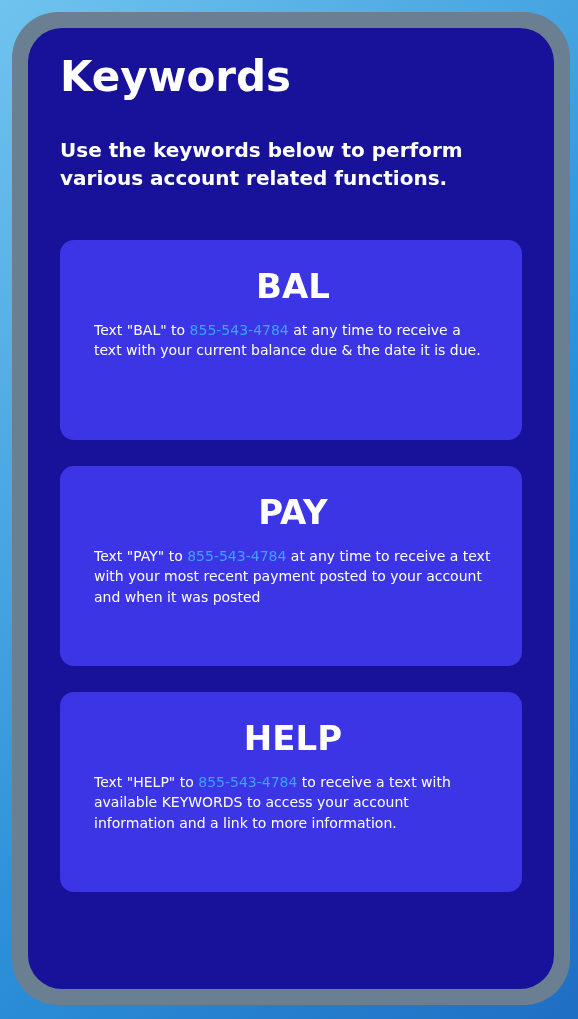 This screenshot has width=578, height=1019. Describe the element at coordinates (288, 341) in the screenshot. I see `keyword-description: Text "BAL" to 855-543-4784 at any time to receive a text with your current balance due & the date it is due.` at that location.